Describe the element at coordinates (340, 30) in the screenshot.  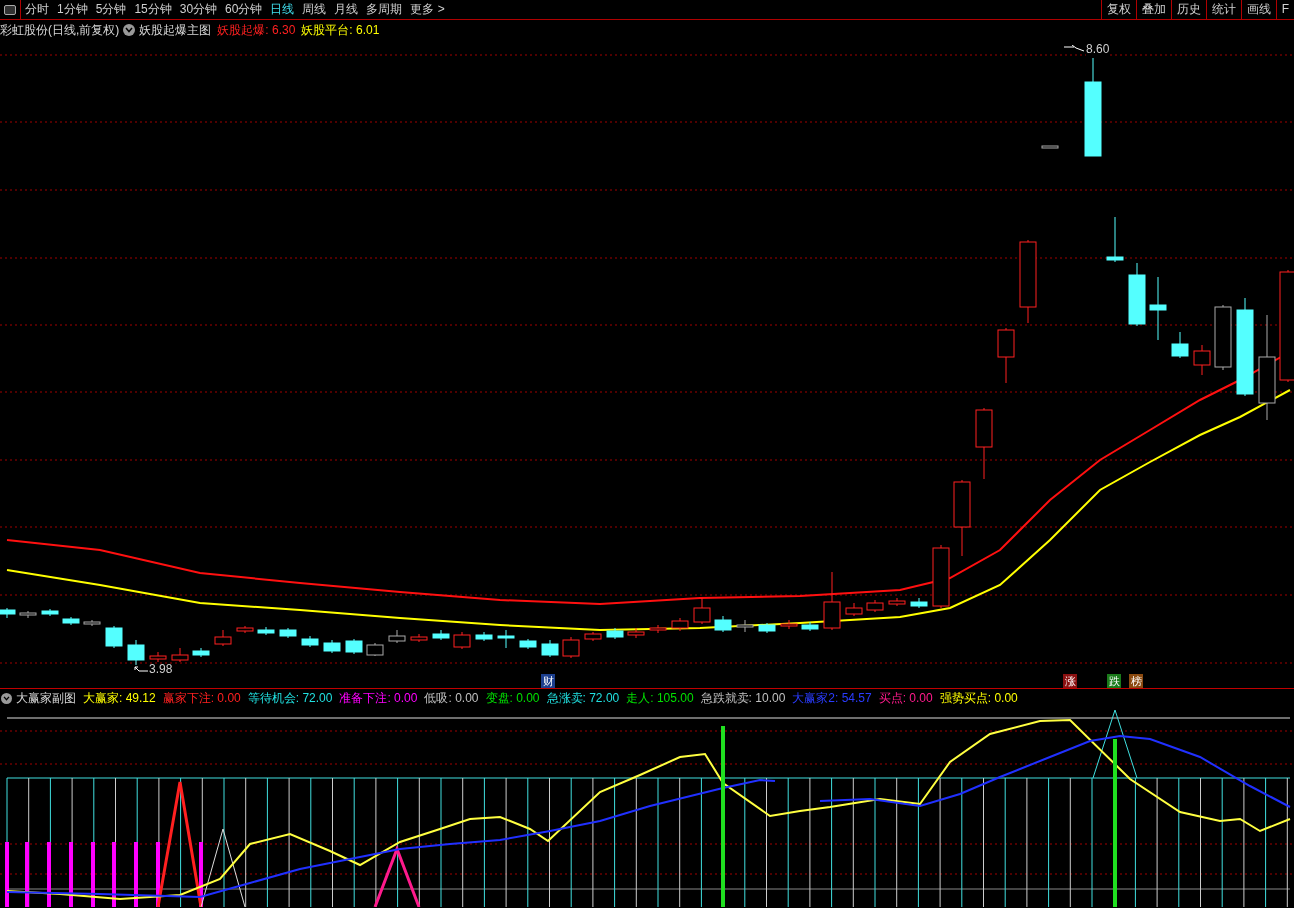
I see `indicator-value: 妖股平台: 6.01` at that location.